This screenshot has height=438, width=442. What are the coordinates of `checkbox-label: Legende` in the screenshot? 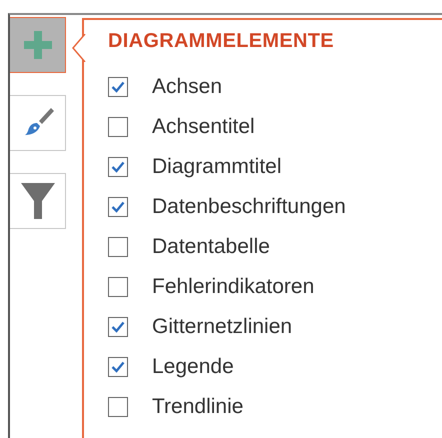 It's located at (193, 367).